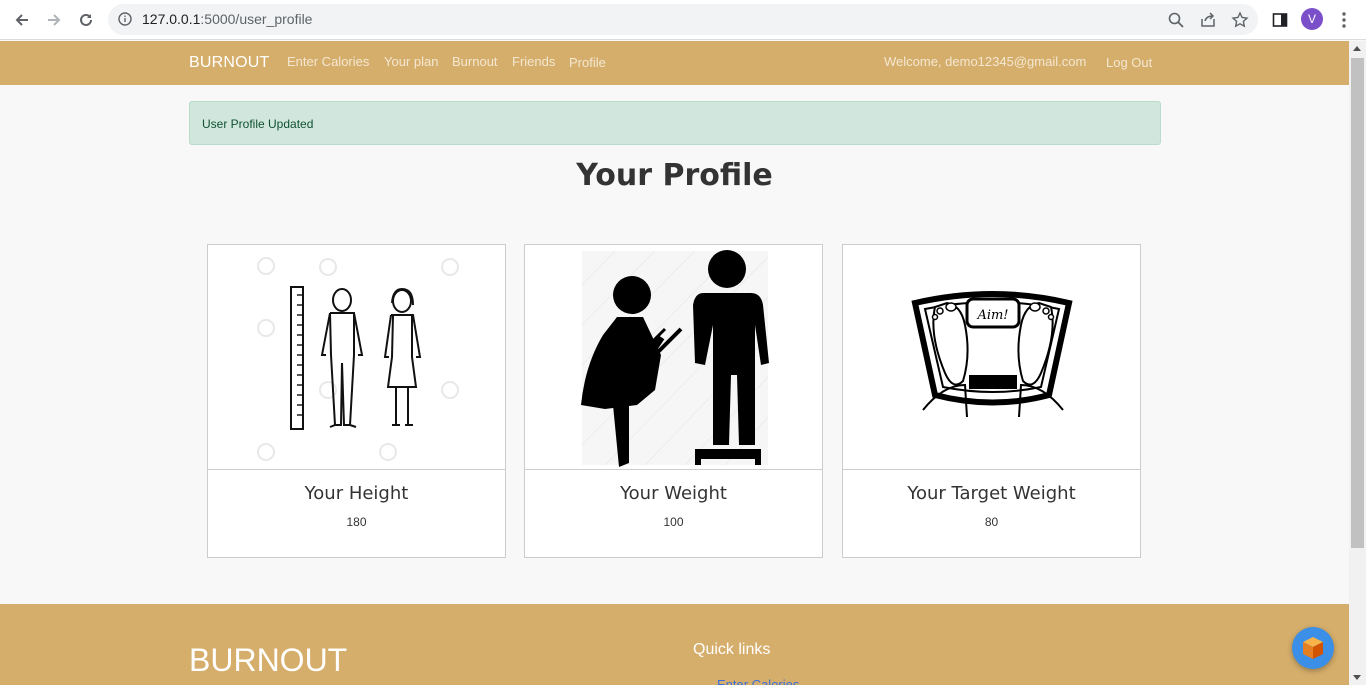 This screenshot has height=685, width=1366. I want to click on cube-icon, so click(1313, 648).